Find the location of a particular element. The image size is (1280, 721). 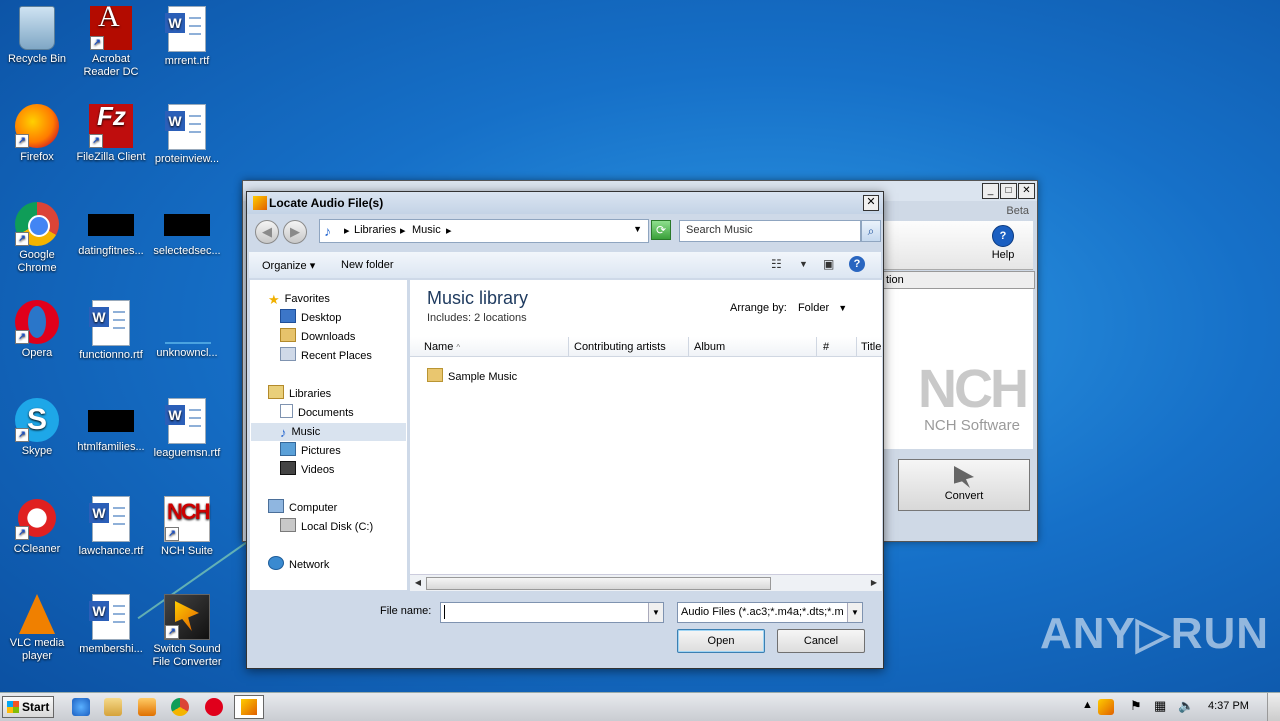

scrollbar-thumb is located at coordinates (598, 583).